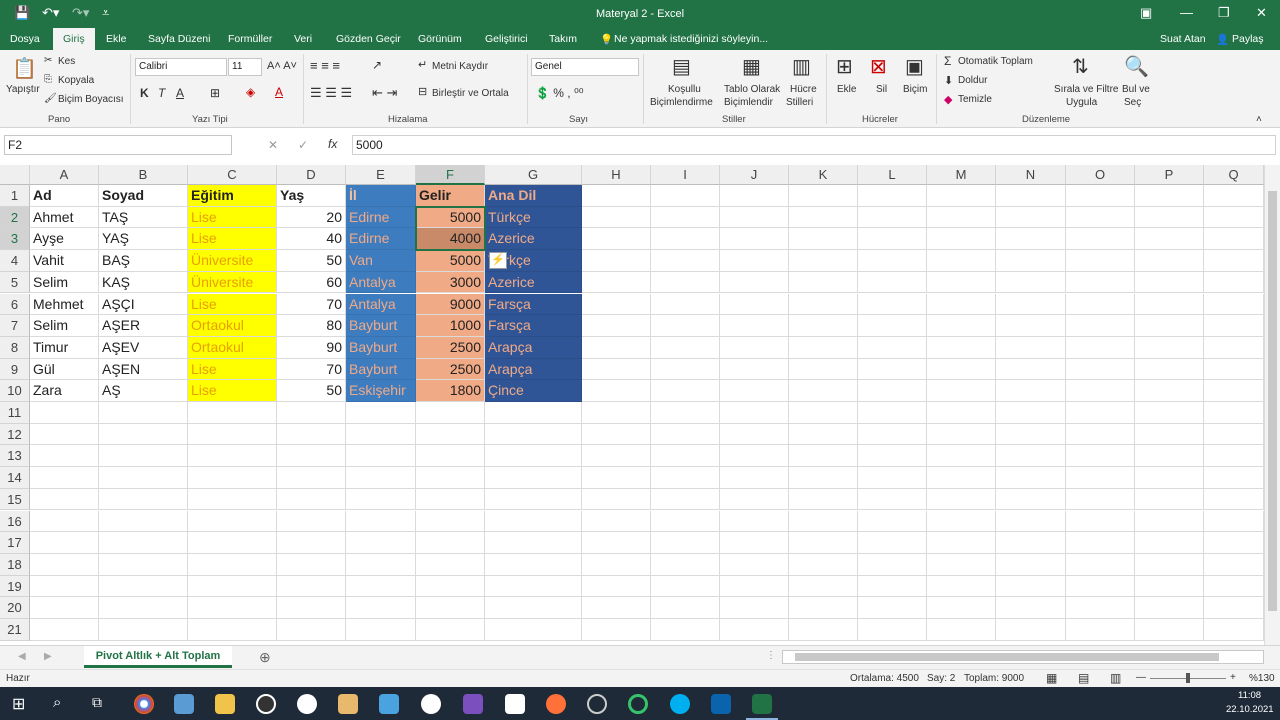  Describe the element at coordinates (684, 89) in the screenshot. I see `conditional-format-label-1: Koşullu` at that location.